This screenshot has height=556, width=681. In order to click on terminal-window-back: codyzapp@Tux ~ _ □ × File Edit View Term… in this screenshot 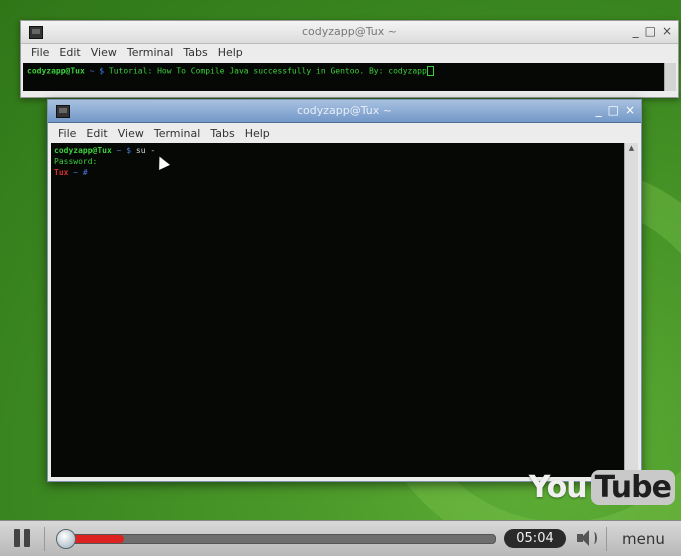, I will do `click(349, 59)`.